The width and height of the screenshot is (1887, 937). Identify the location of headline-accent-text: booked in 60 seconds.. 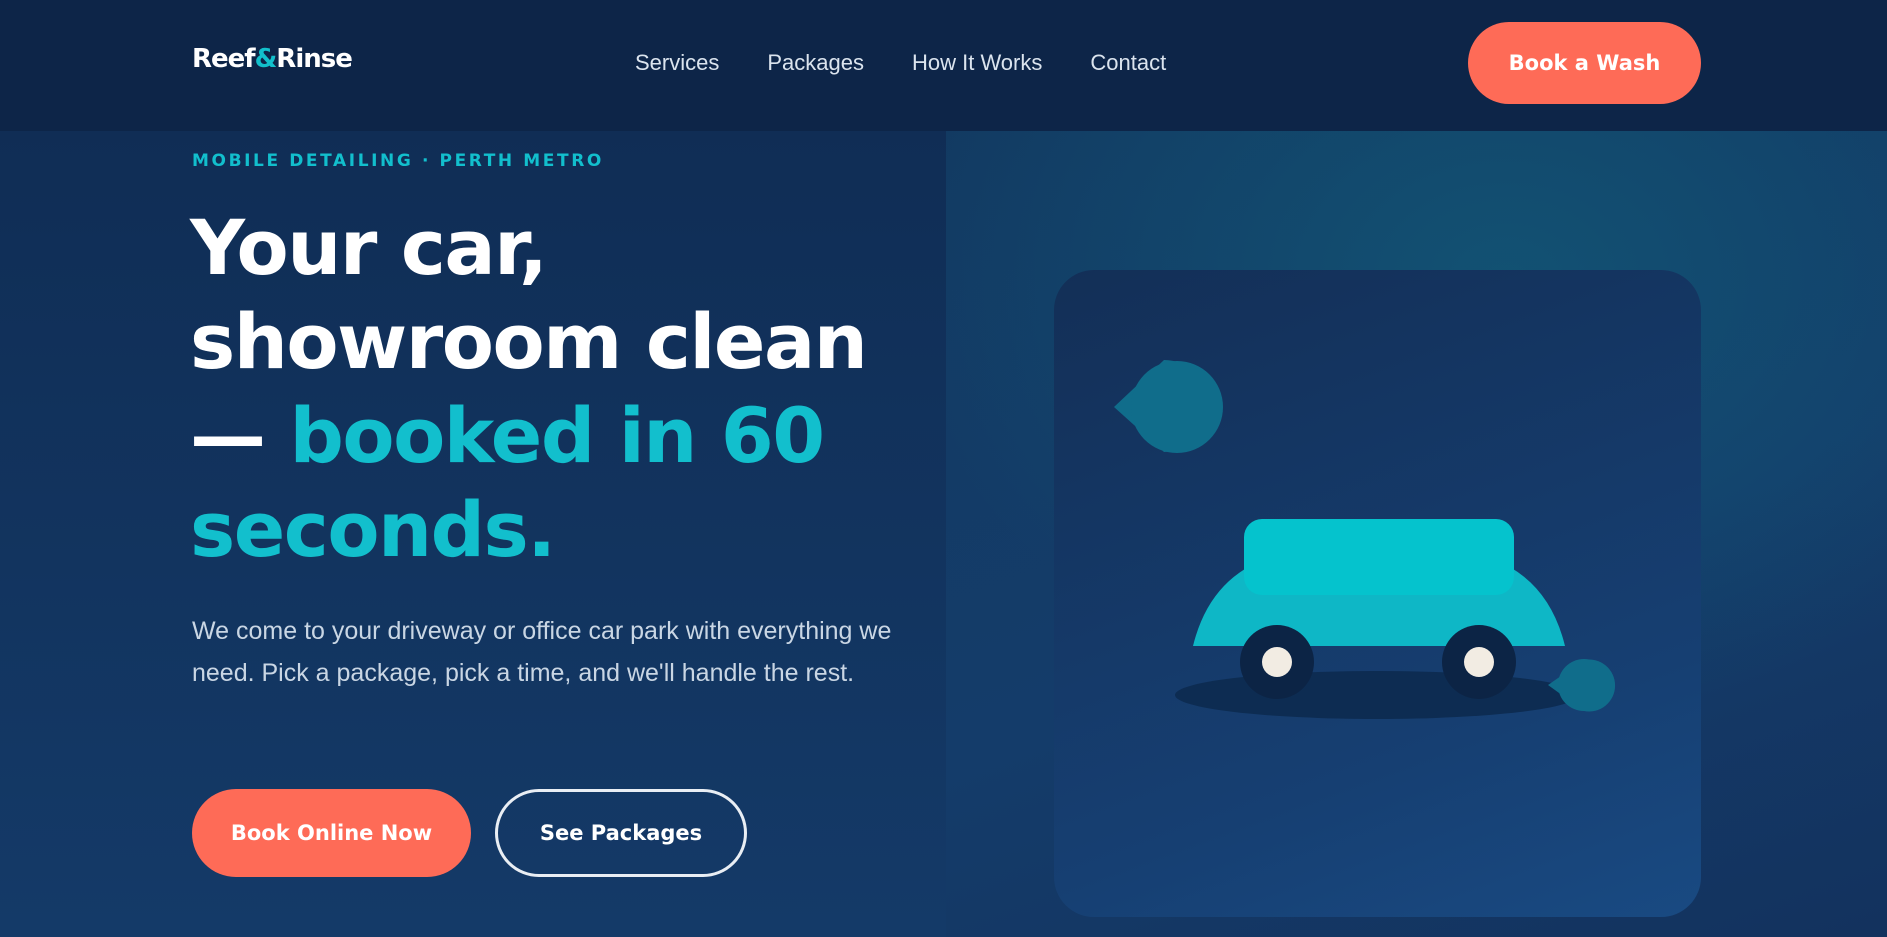
(507, 482).